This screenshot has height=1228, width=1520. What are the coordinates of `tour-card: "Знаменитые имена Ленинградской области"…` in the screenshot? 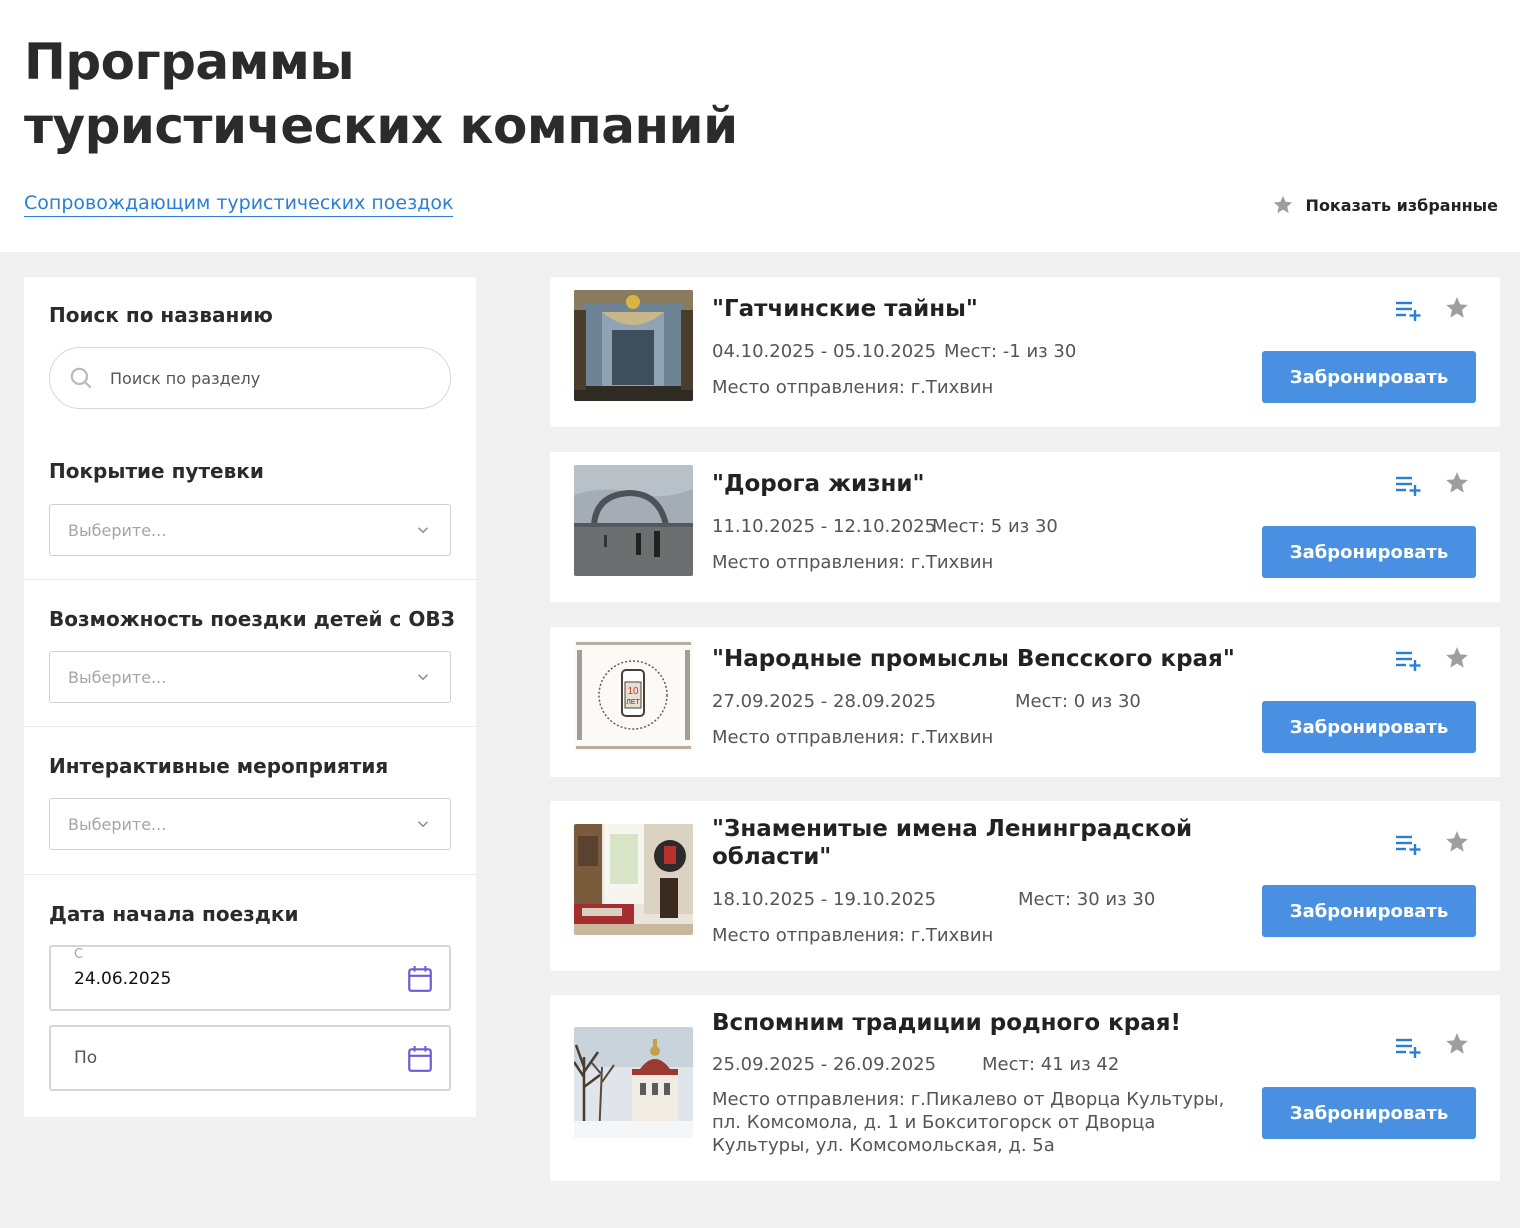 It's located at (1025, 886).